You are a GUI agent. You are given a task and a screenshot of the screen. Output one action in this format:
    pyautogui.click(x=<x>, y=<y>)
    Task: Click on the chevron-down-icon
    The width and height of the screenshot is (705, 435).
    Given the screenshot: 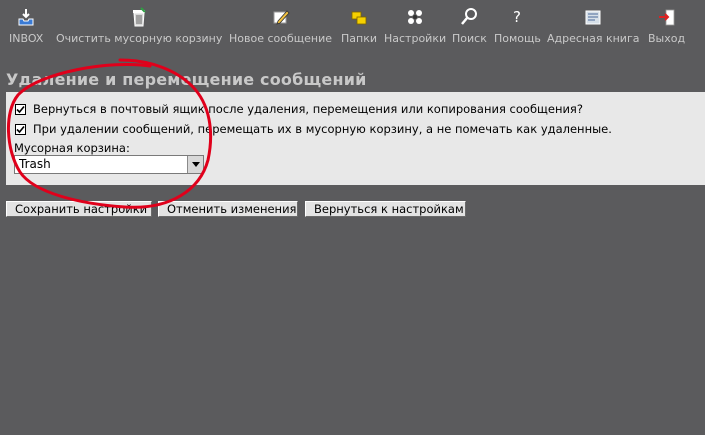 What is the action you would take?
    pyautogui.click(x=196, y=164)
    